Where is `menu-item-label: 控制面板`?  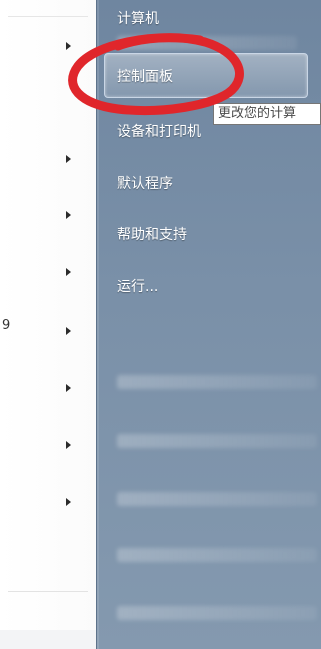 menu-item-label: 控制面板 is located at coordinates (145, 77).